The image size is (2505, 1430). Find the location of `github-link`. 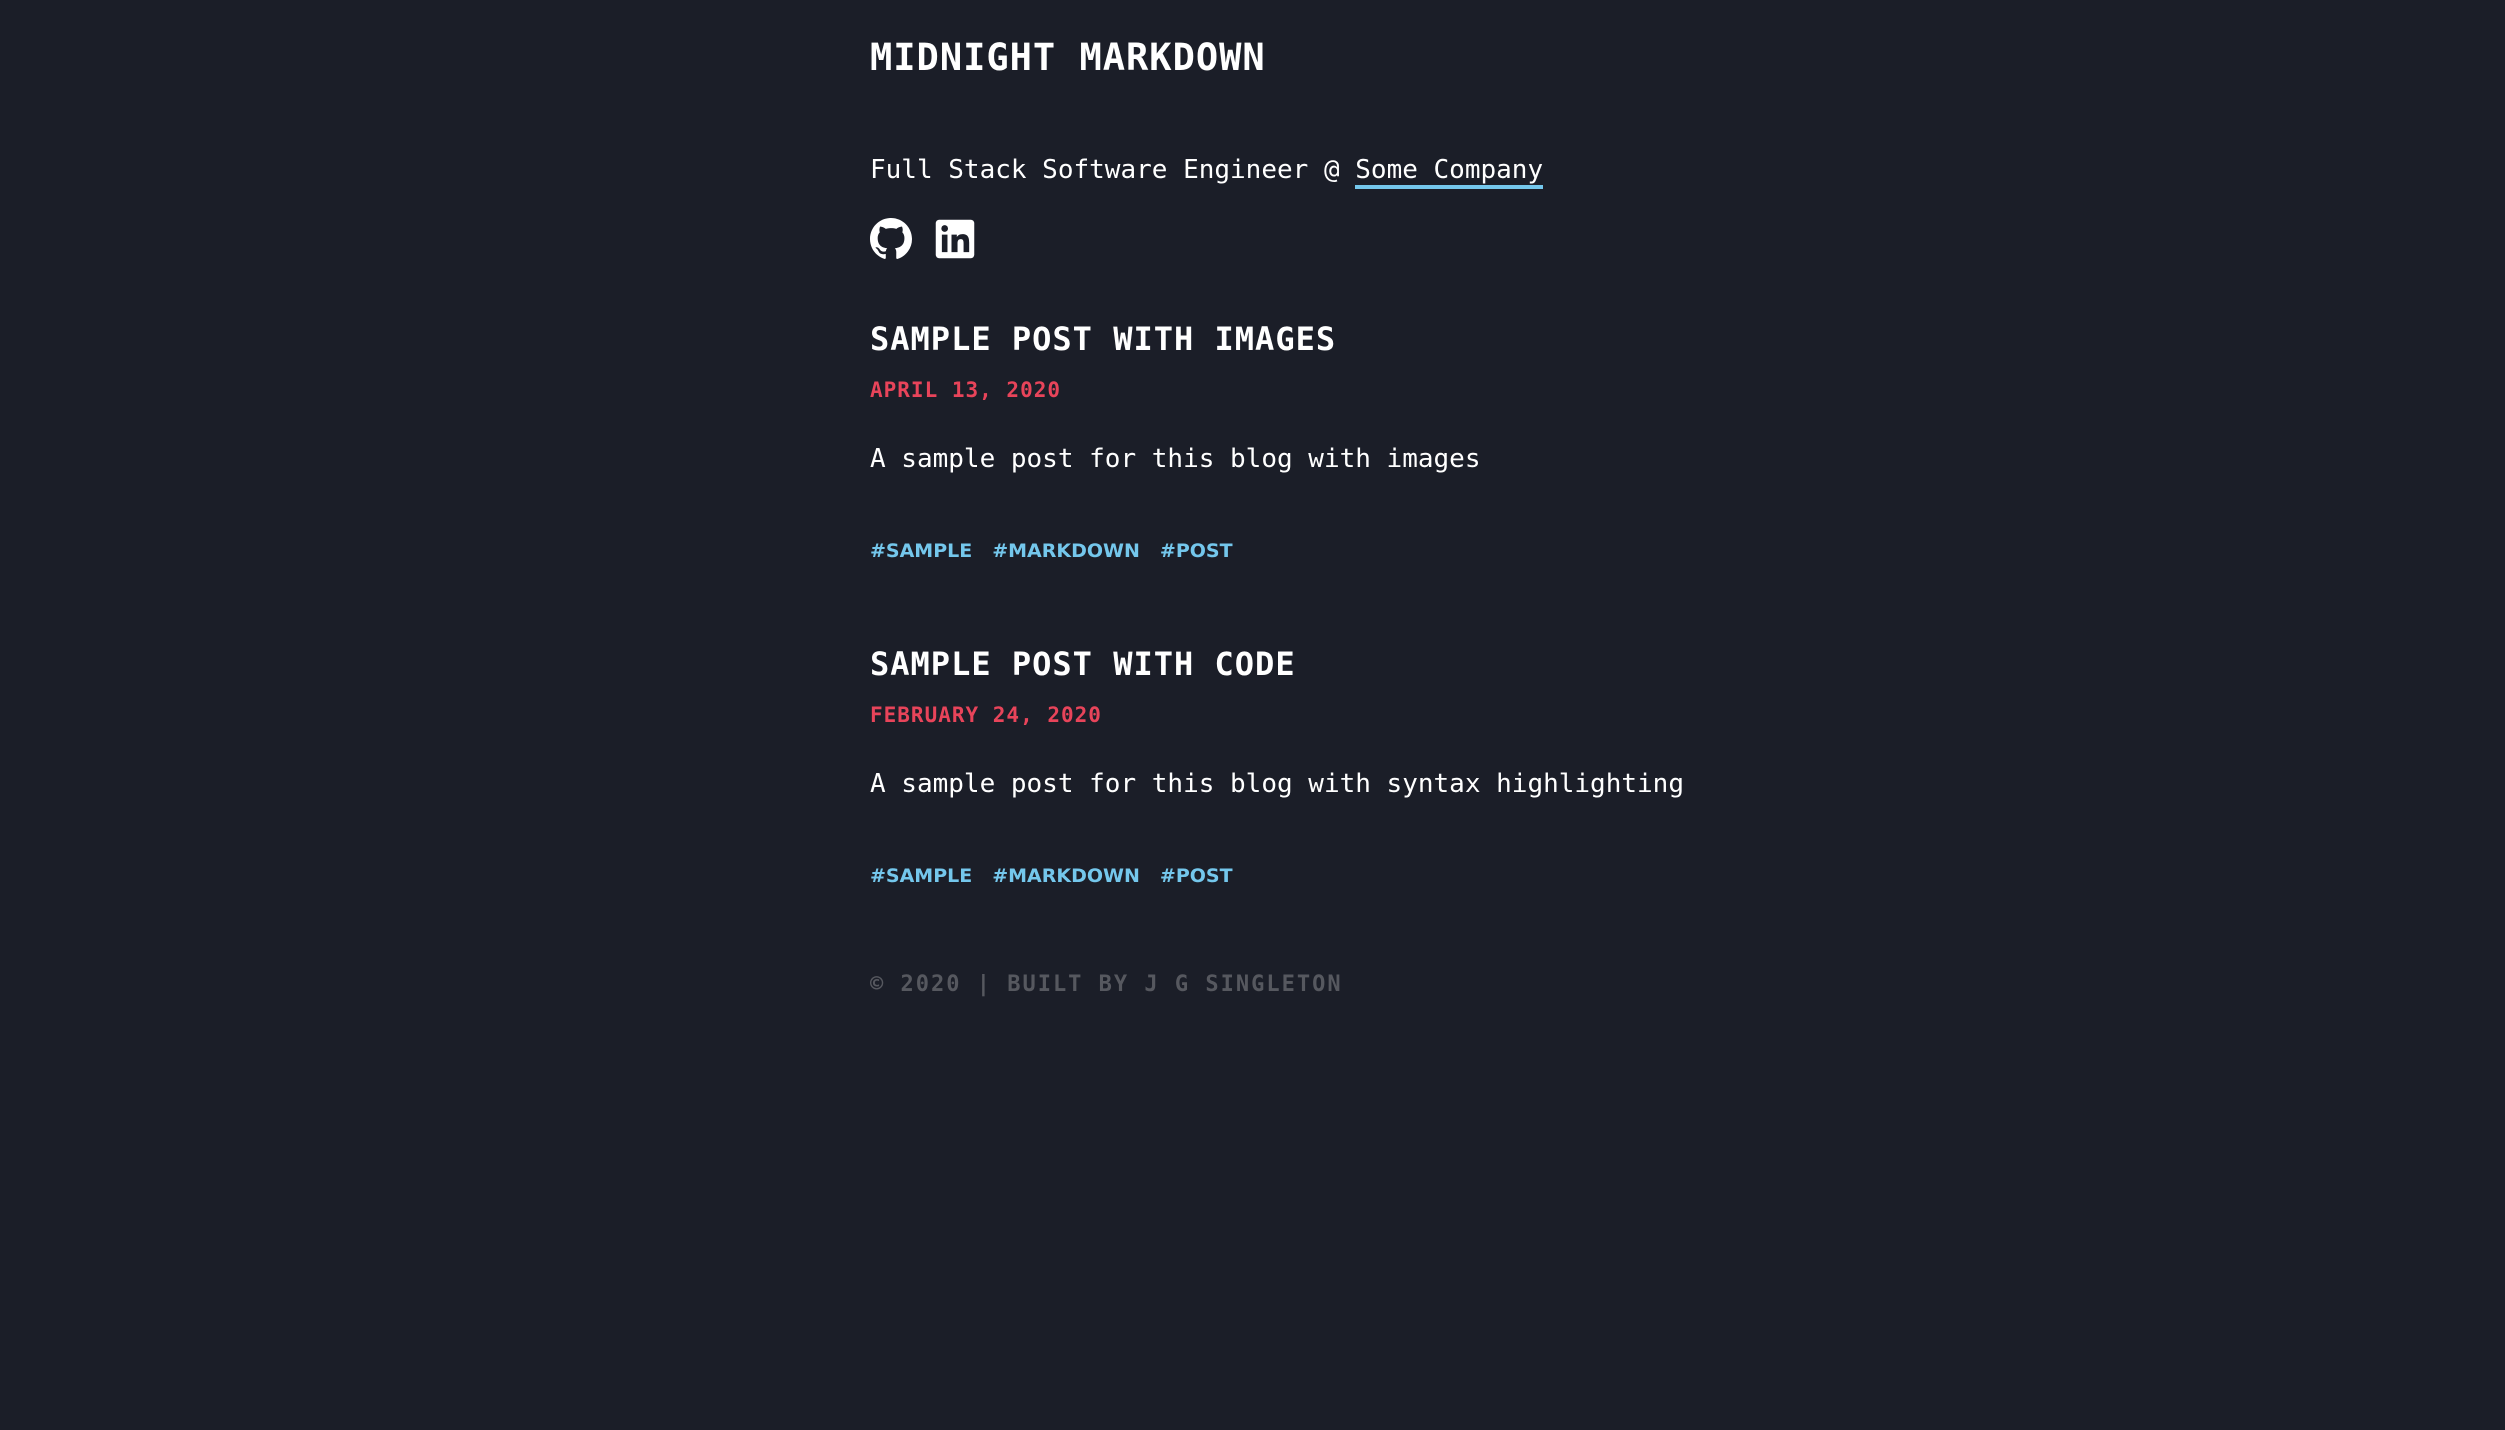

github-link is located at coordinates (891, 239).